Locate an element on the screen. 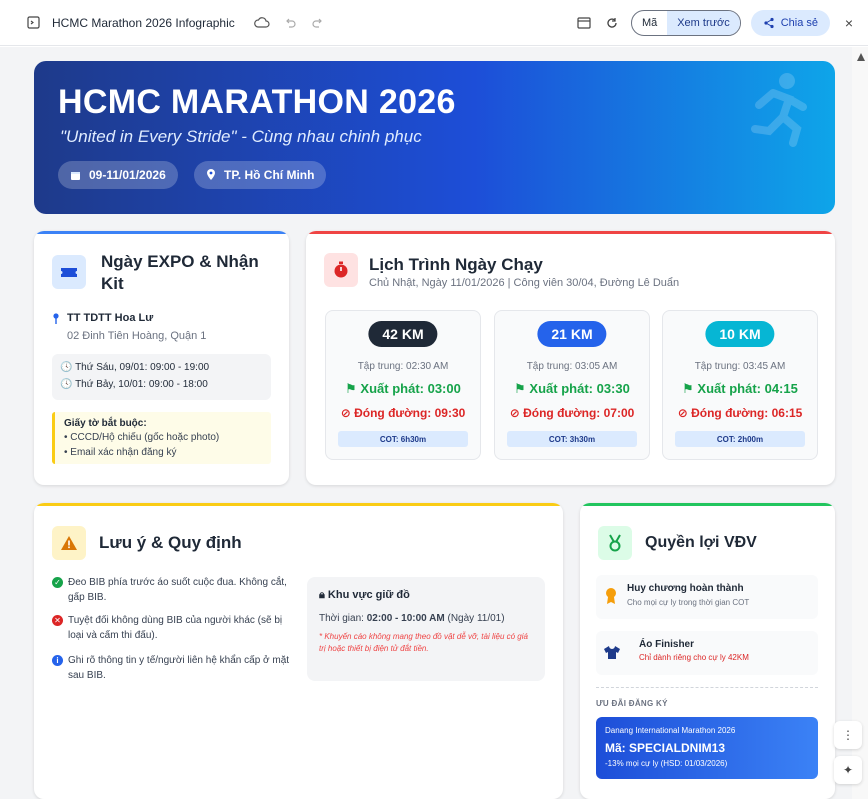  date-pill: 09-11/01/2026 is located at coordinates (118, 175).